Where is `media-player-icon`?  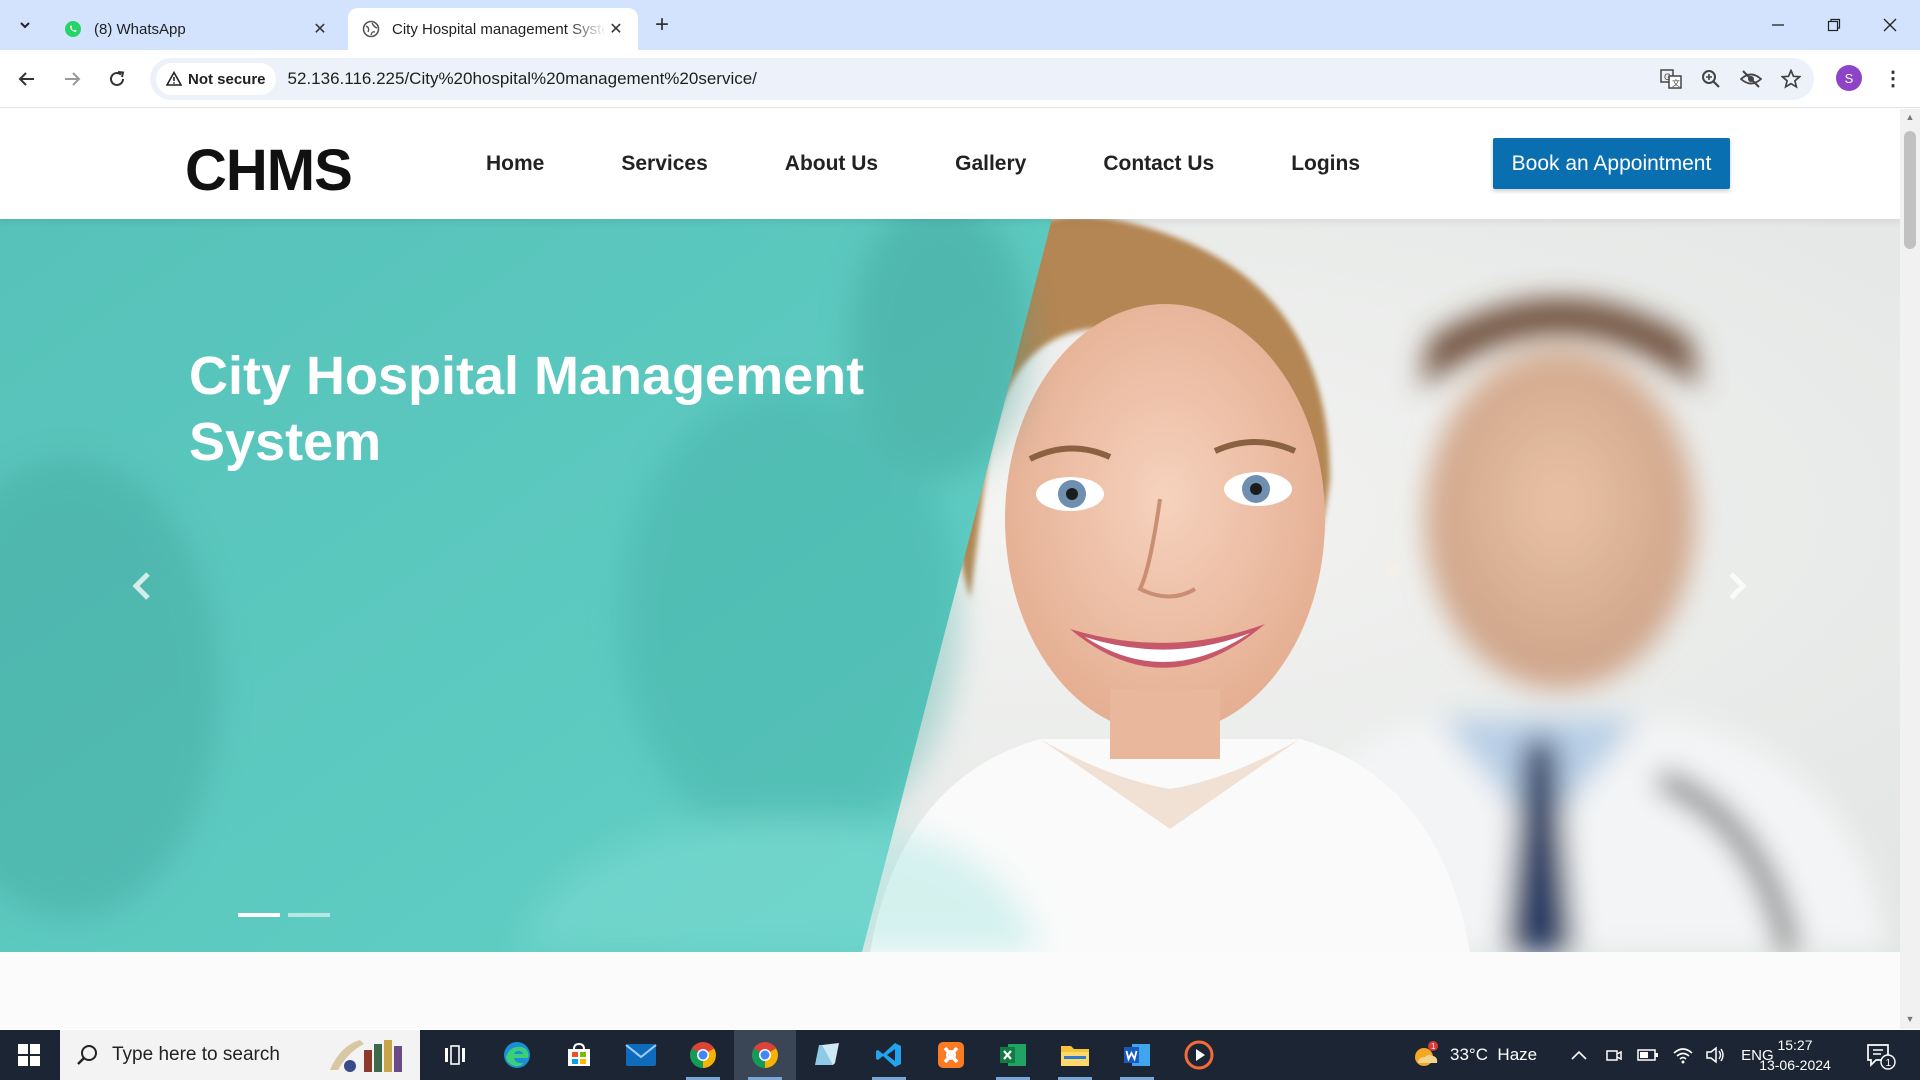
media-player-icon is located at coordinates (1199, 1055).